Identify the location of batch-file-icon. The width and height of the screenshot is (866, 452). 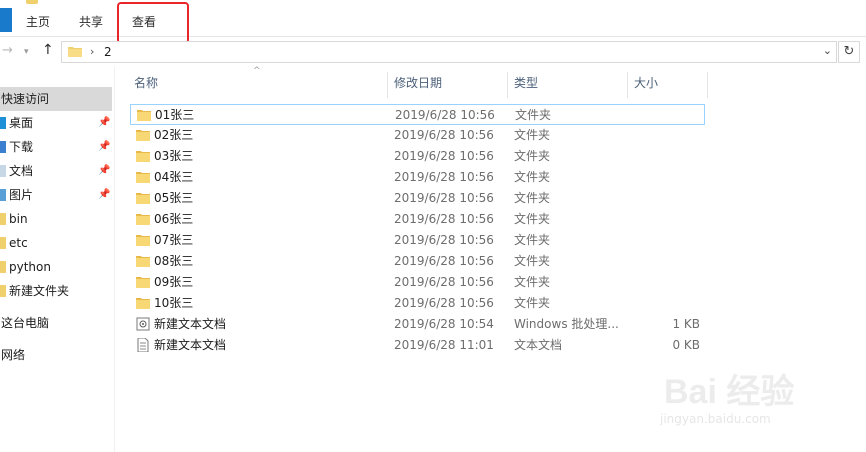
(143, 324).